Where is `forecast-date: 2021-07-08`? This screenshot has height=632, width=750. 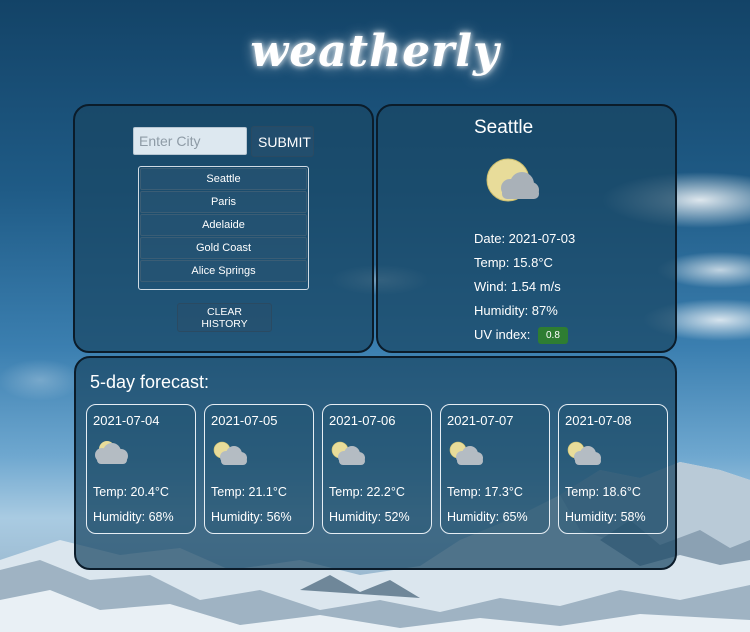
forecast-date: 2021-07-08 is located at coordinates (598, 420).